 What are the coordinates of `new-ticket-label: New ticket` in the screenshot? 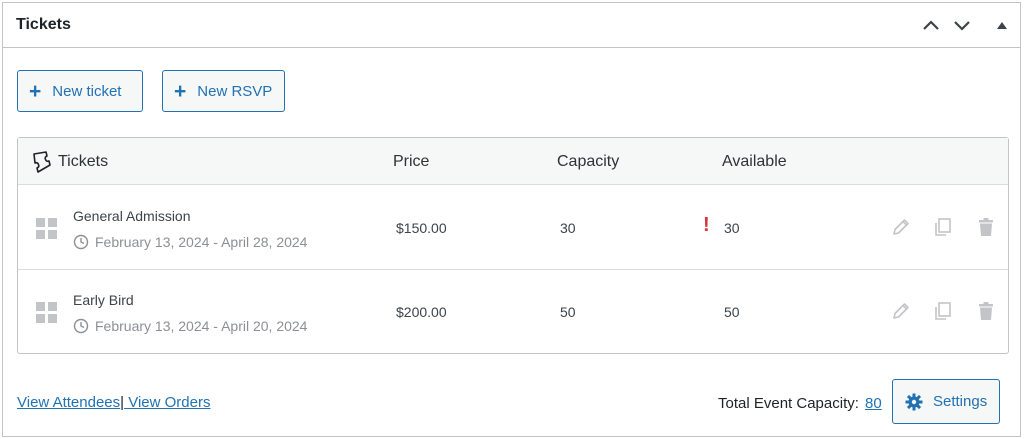 It's located at (87, 91).